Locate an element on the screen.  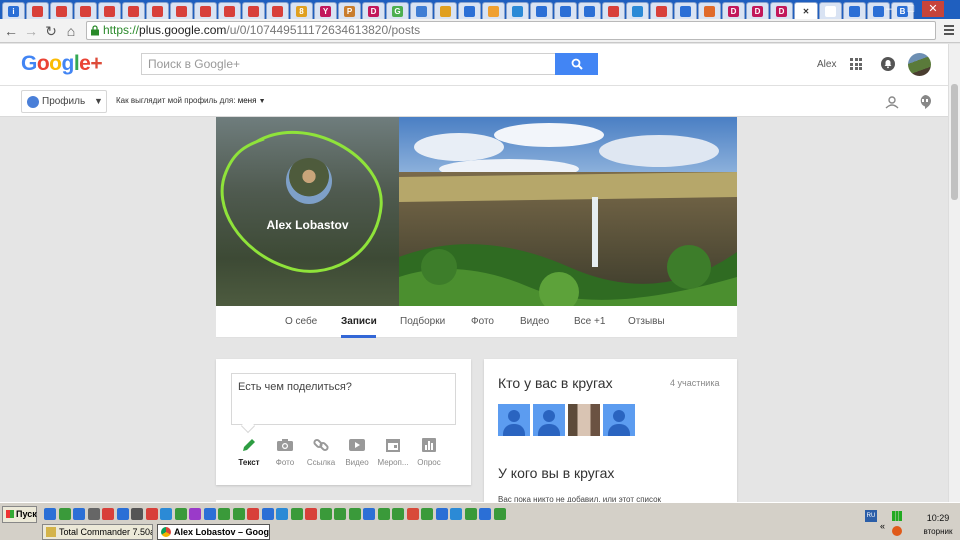
browser-tab: P is located at coordinates (349, 10).